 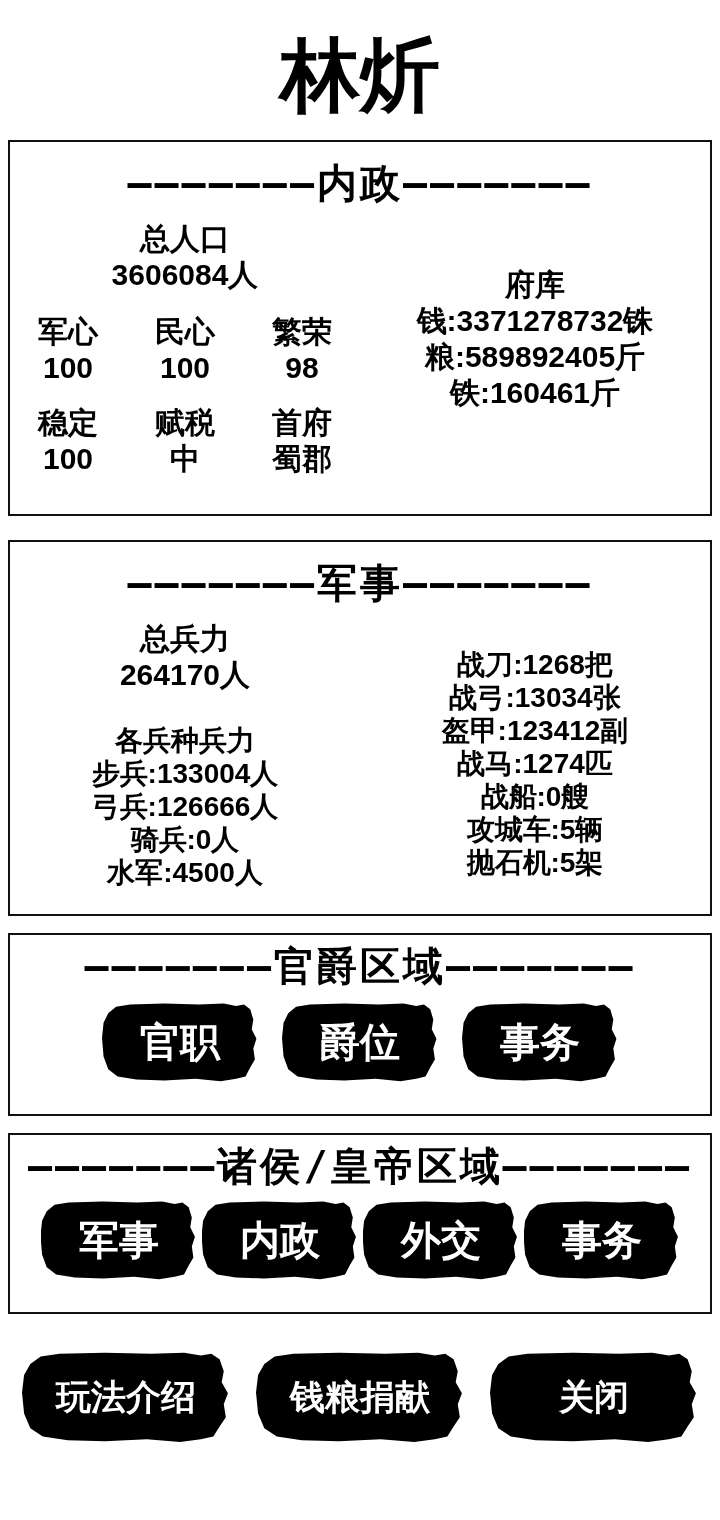 What do you see at coordinates (185, 773) in the screenshot?
I see `troop-count: 步兵:133004人` at bounding box center [185, 773].